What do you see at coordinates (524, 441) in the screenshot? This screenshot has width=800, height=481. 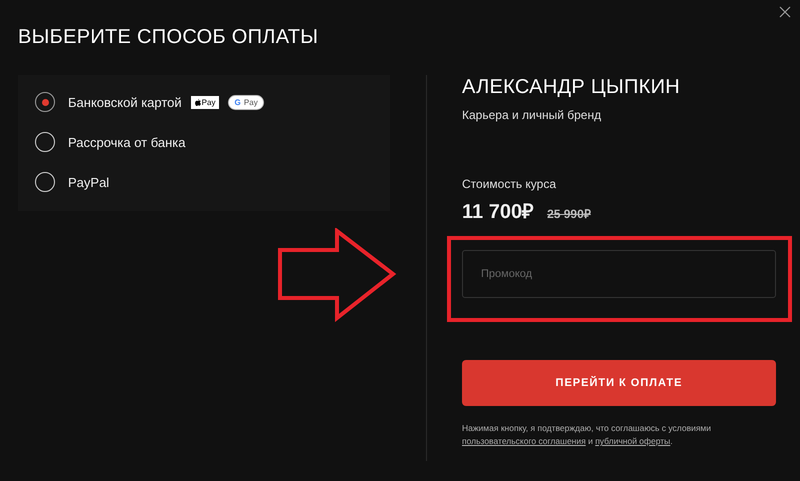 I see `user-agreement-link: пользовательского соглашения` at bounding box center [524, 441].